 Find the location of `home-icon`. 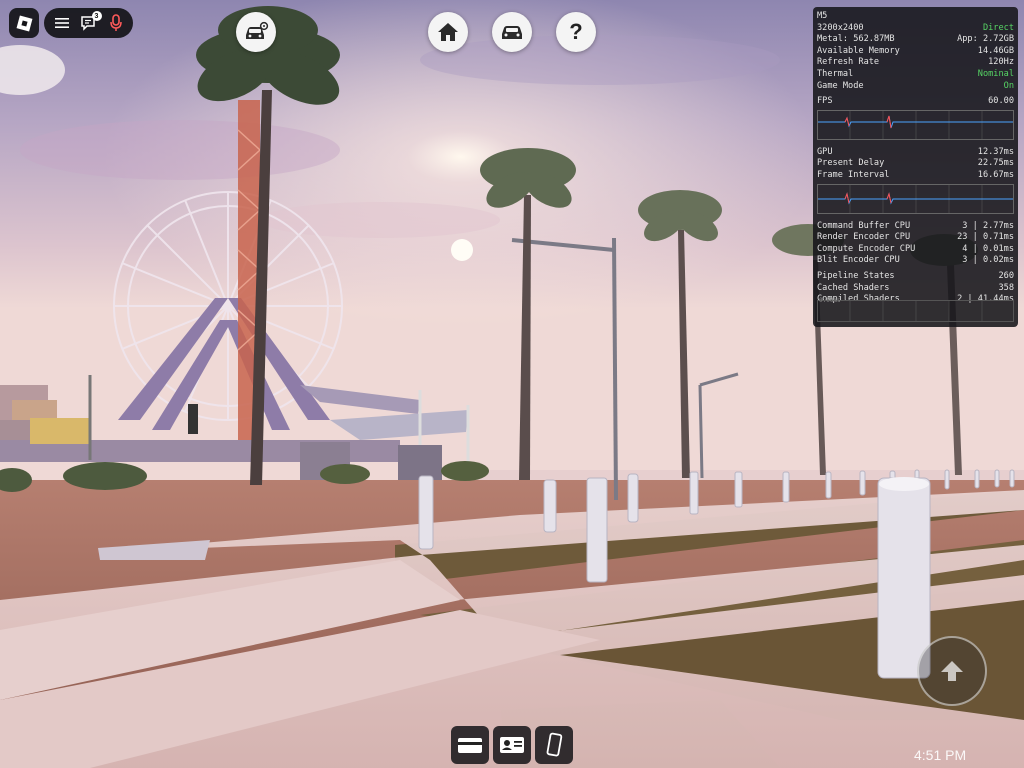

home-icon is located at coordinates (448, 32).